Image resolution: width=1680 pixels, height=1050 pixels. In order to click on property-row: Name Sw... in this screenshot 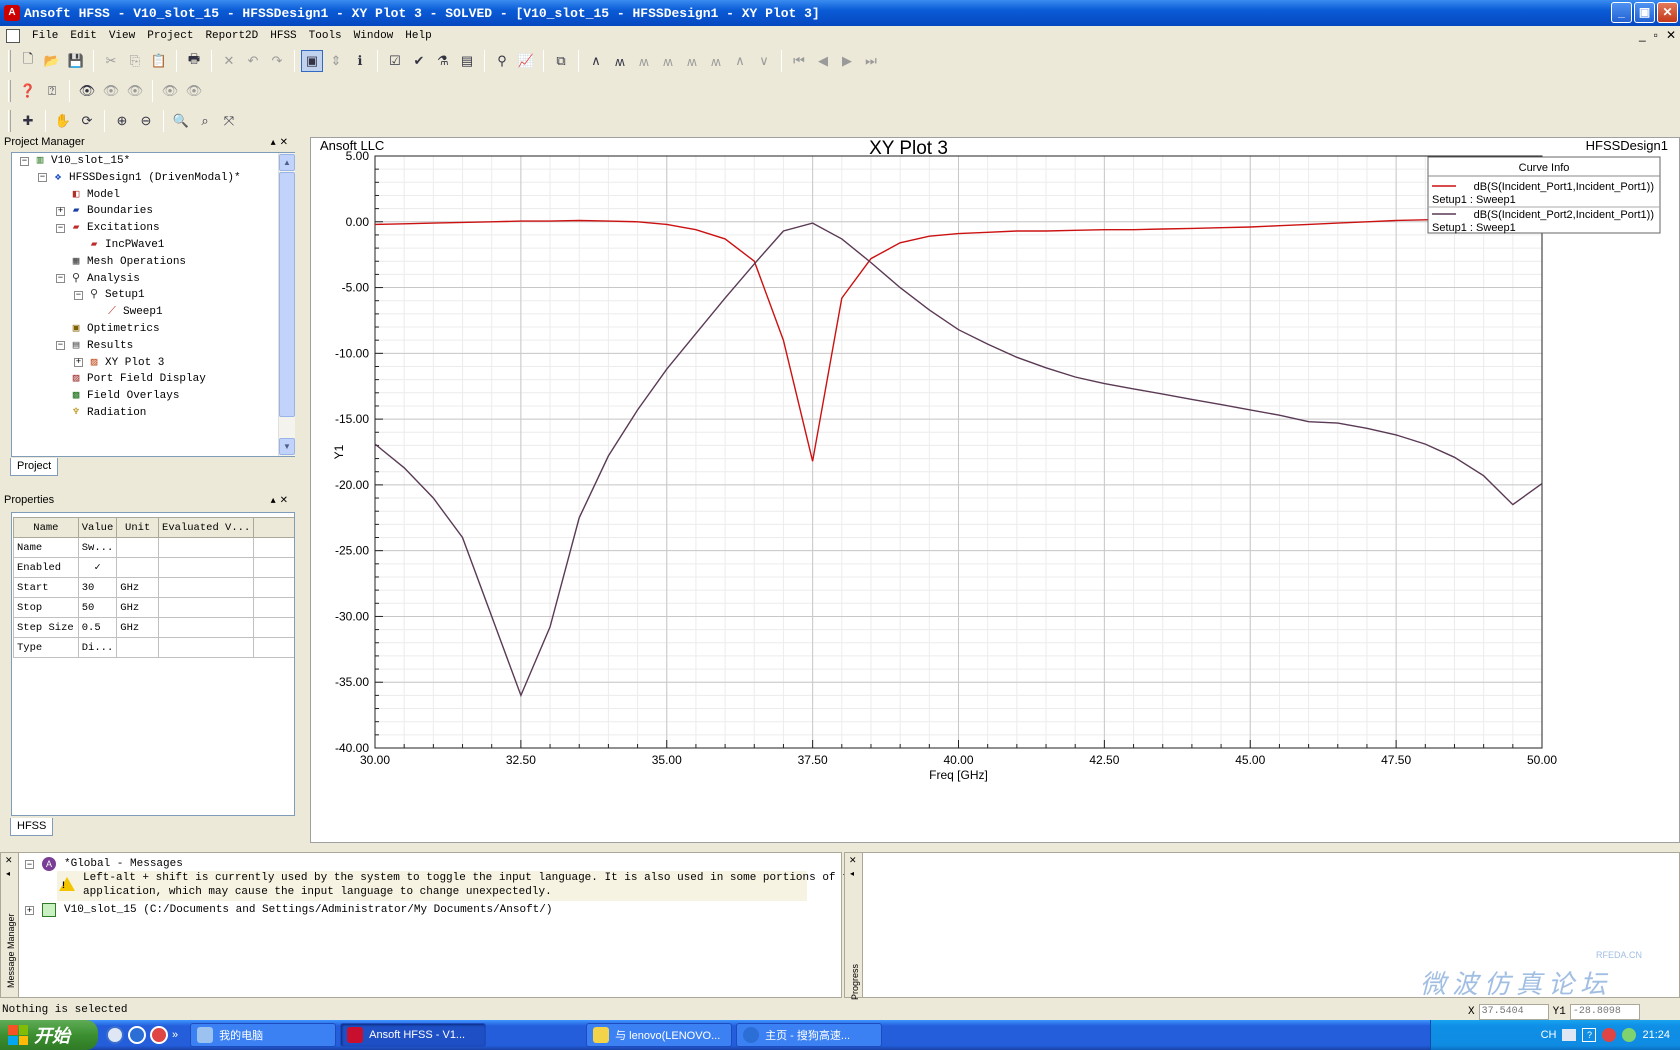, I will do `click(153, 547)`.